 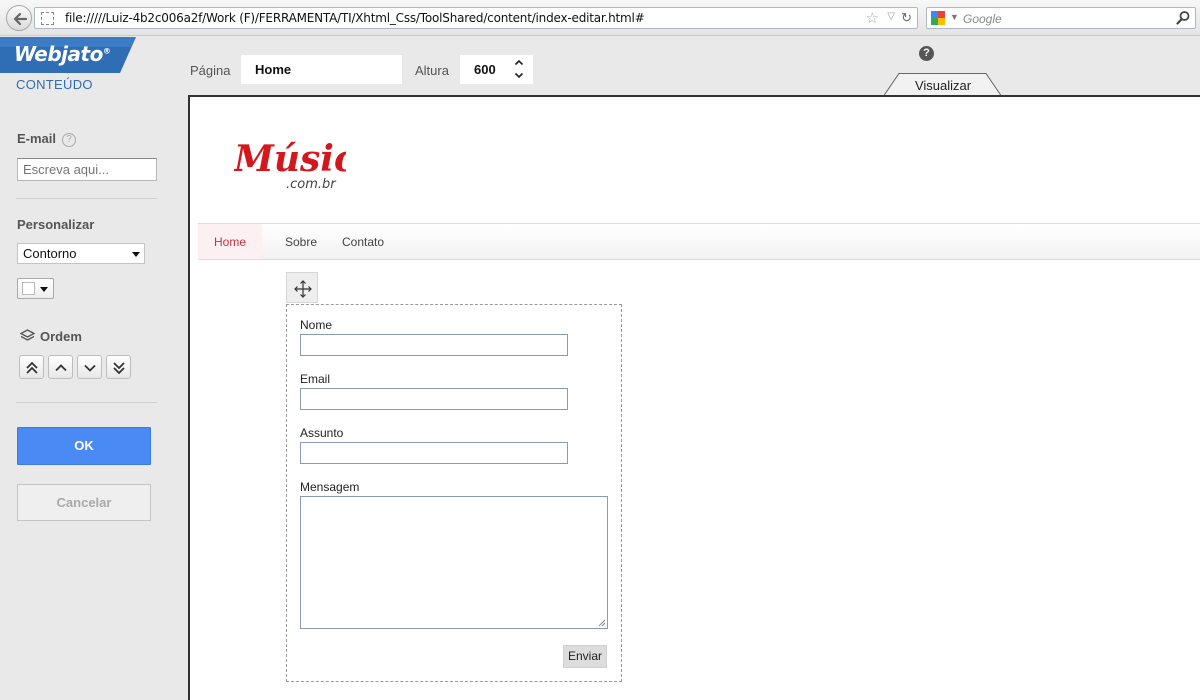 I want to click on color-swatch, so click(x=28, y=288).